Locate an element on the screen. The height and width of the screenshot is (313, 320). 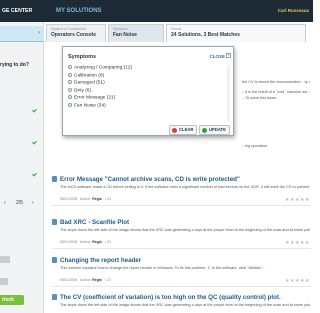
result-title: Bad XRC - Scanfile Plot is located at coordinates (94, 222).